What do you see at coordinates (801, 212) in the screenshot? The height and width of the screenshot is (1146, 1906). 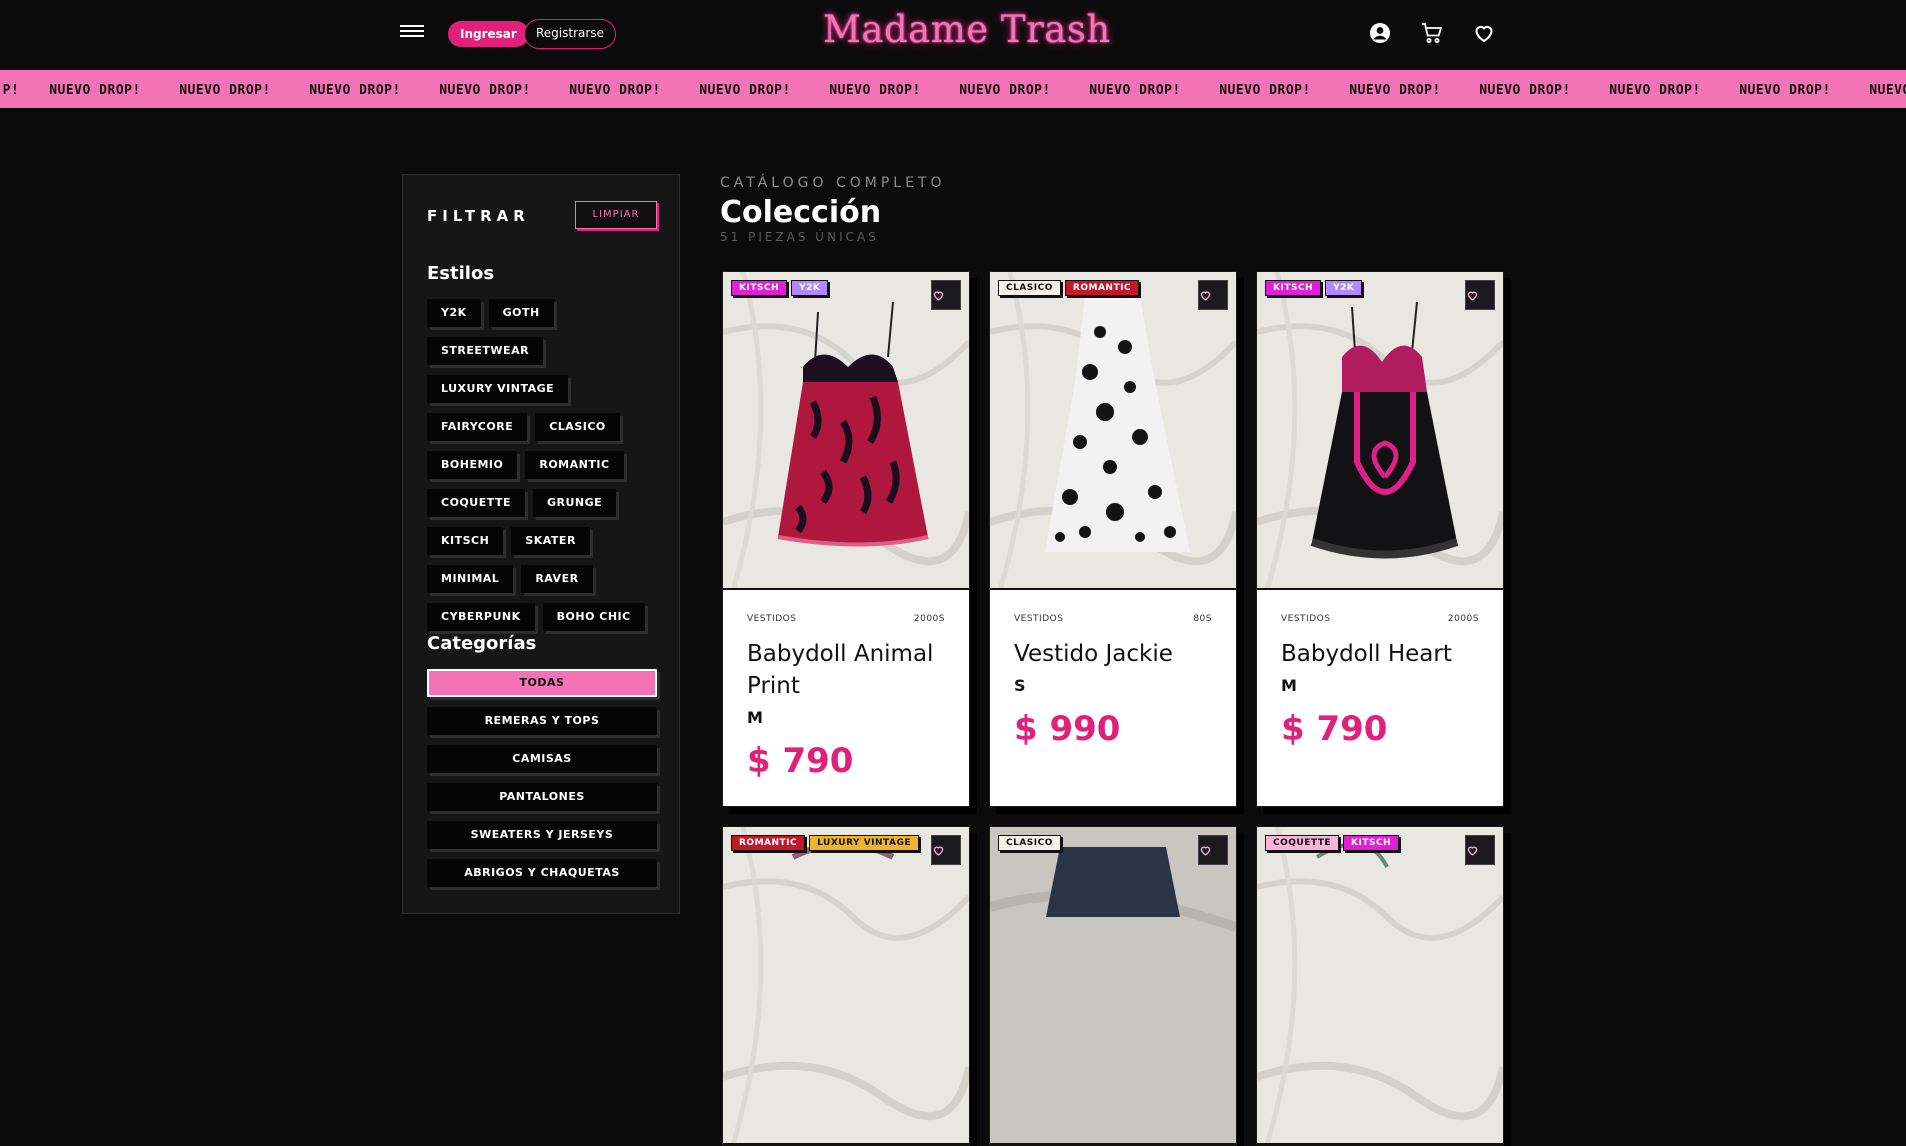 I see `page-title: Colección` at bounding box center [801, 212].